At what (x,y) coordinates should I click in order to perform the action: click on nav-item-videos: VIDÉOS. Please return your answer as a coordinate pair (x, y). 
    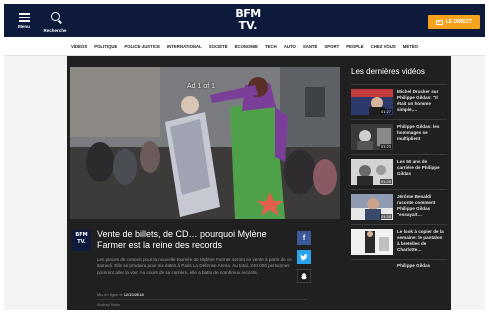
    Looking at the image, I should click on (79, 46).